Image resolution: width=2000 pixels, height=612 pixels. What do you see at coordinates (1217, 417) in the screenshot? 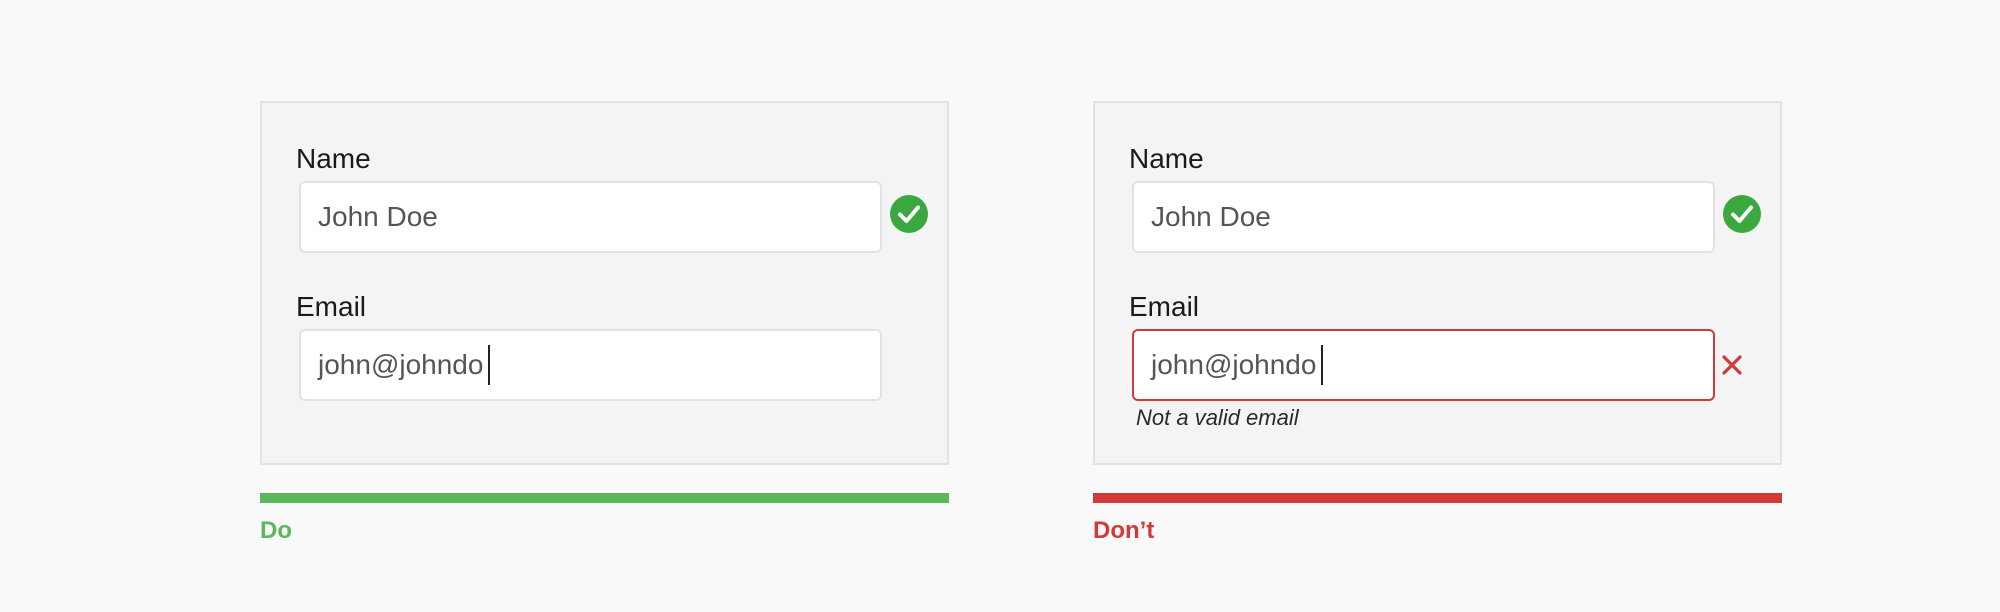
I see `email-error-message: Not a valid email` at bounding box center [1217, 417].